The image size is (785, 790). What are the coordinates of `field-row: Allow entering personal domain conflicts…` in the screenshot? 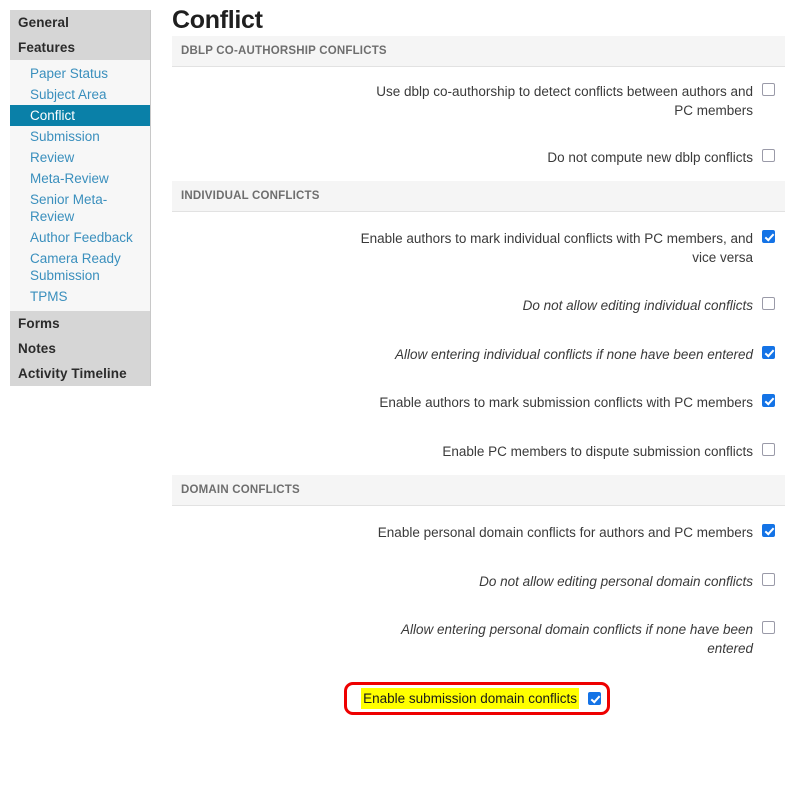 It's located at (478, 624).